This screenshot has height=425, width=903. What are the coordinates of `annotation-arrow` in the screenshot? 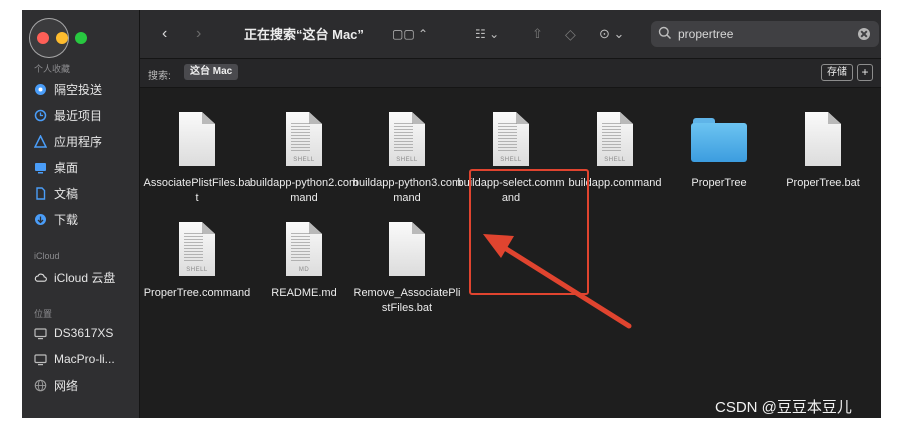 It's located at (557, 281).